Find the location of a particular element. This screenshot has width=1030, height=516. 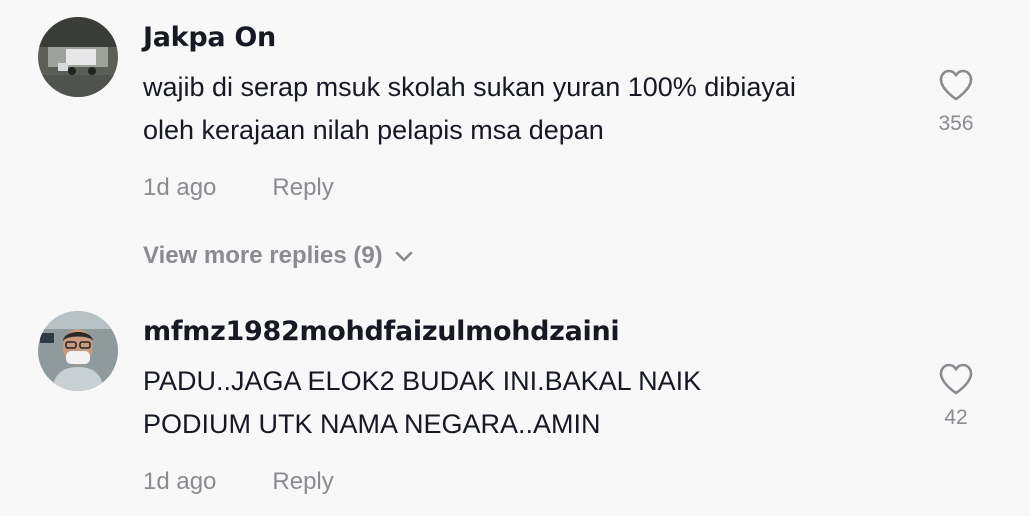

view-more-replies-button: View more replies (9) is located at coordinates (278, 256).